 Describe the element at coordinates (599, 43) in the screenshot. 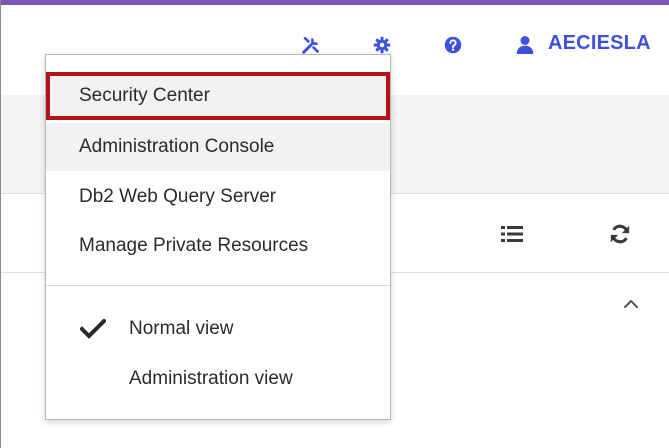

I see `user-name-label: AECIESLA` at that location.